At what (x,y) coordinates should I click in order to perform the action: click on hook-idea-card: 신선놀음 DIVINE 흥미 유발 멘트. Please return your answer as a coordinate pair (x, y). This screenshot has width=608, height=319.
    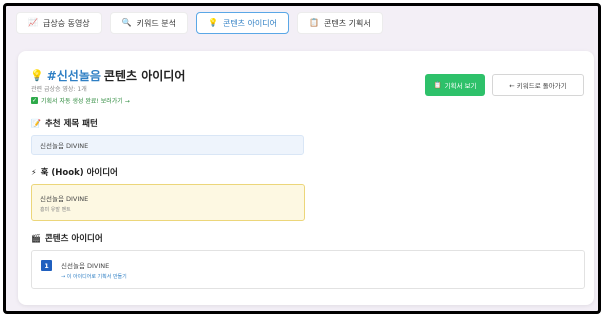
    Looking at the image, I should click on (168, 202).